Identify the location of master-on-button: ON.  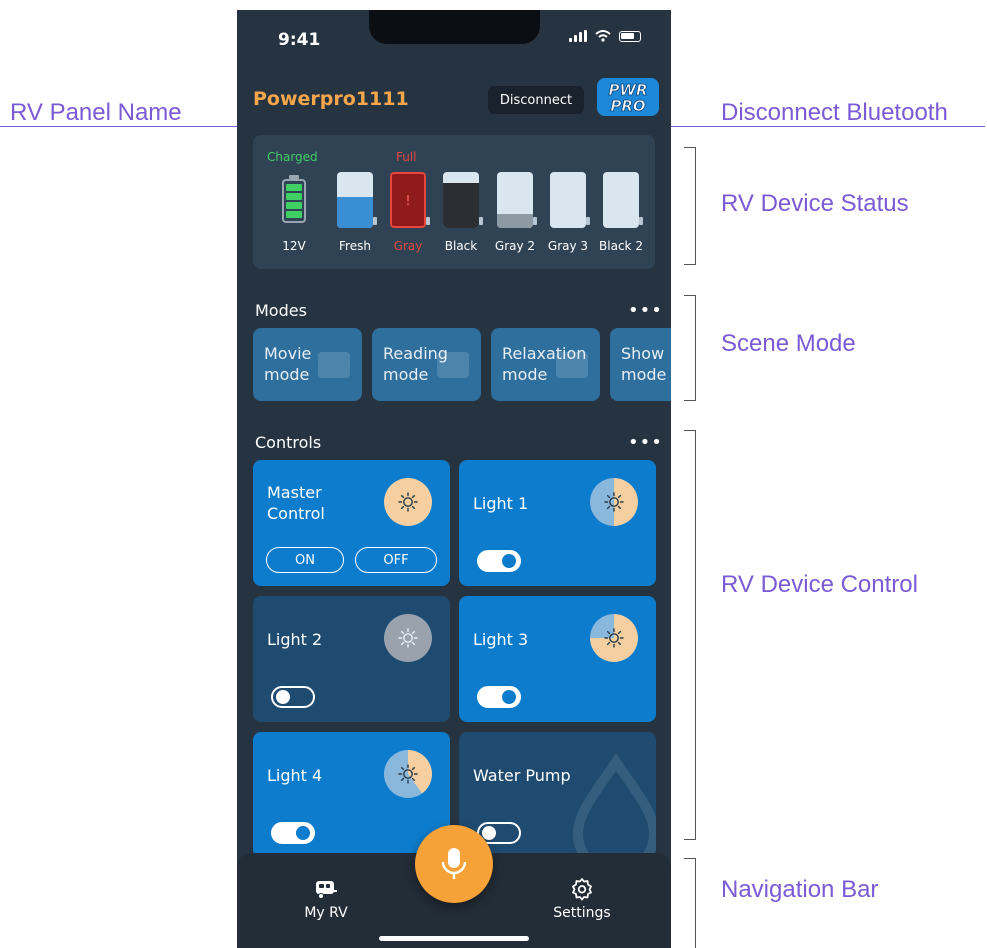
(305, 560).